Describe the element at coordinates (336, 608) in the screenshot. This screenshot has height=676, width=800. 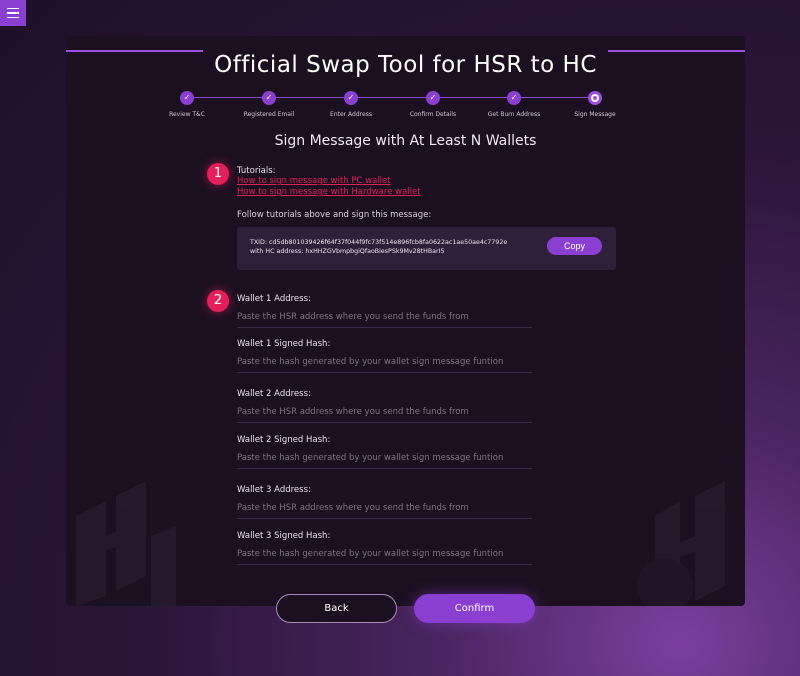
I see `back-button: Back` at that location.